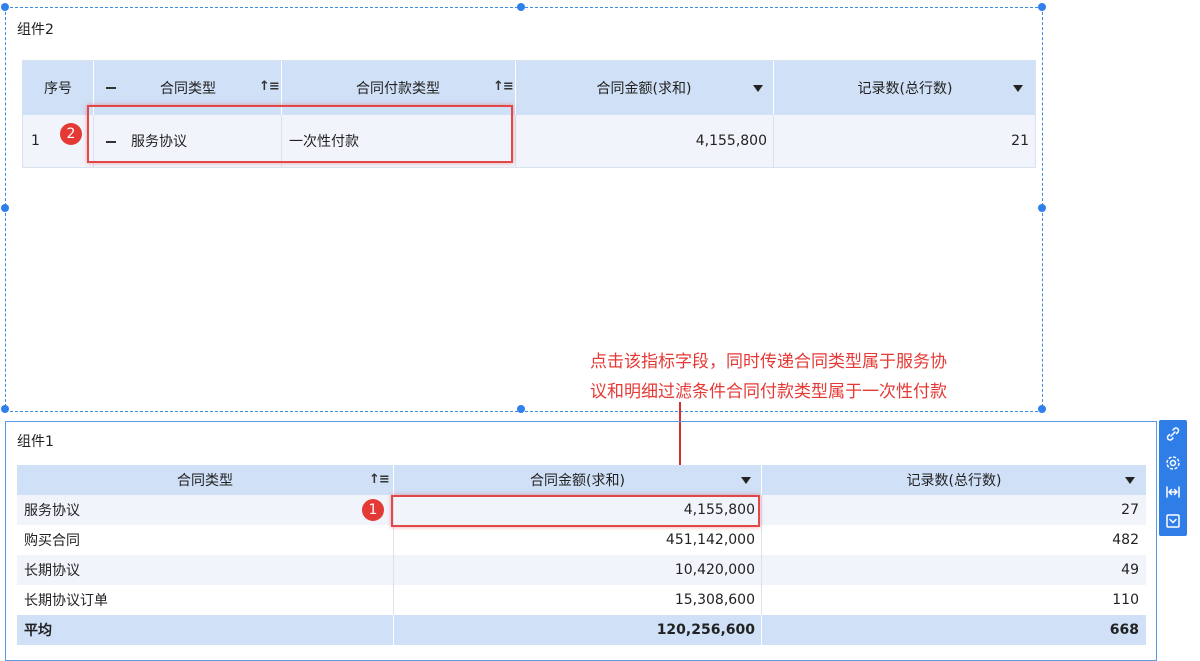  I want to click on resize-handle-top, so click(521, 7).